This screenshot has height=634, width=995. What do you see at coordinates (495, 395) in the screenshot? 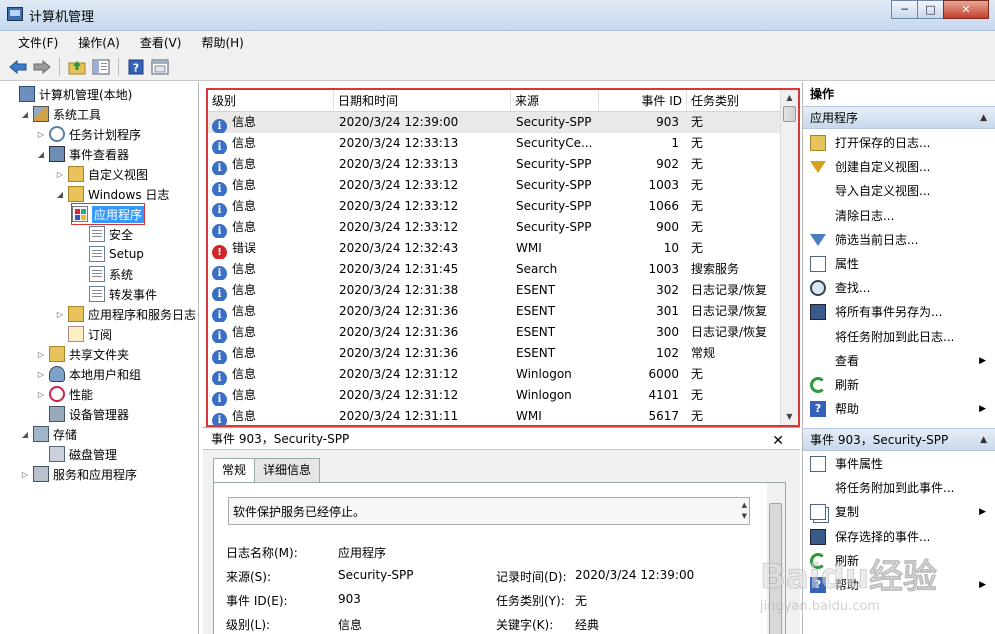
I see `table-row: i 信息 2020/3/24 12:31:12 Winlogon 4101 无` at bounding box center [495, 395].